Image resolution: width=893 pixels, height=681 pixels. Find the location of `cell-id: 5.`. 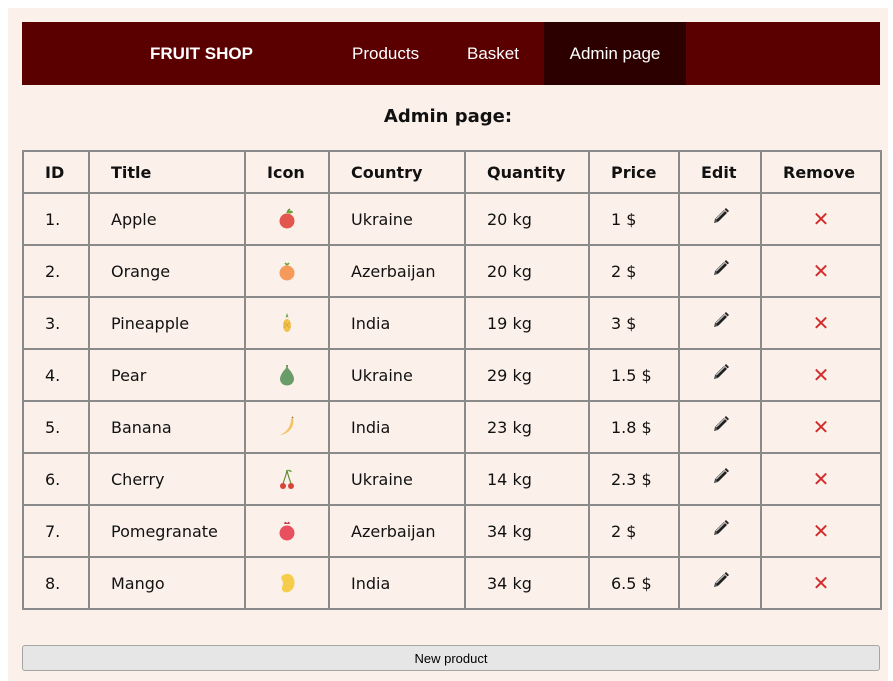

cell-id: 5. is located at coordinates (56, 427).